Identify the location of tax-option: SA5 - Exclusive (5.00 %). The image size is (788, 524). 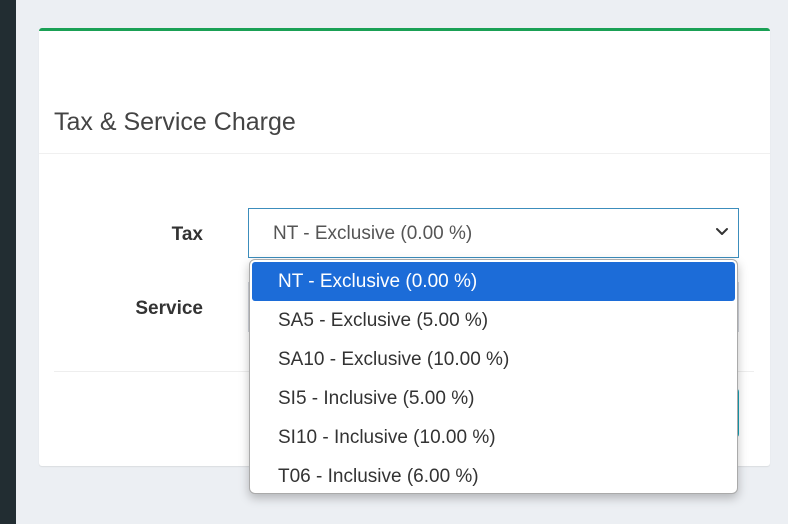
(493, 320).